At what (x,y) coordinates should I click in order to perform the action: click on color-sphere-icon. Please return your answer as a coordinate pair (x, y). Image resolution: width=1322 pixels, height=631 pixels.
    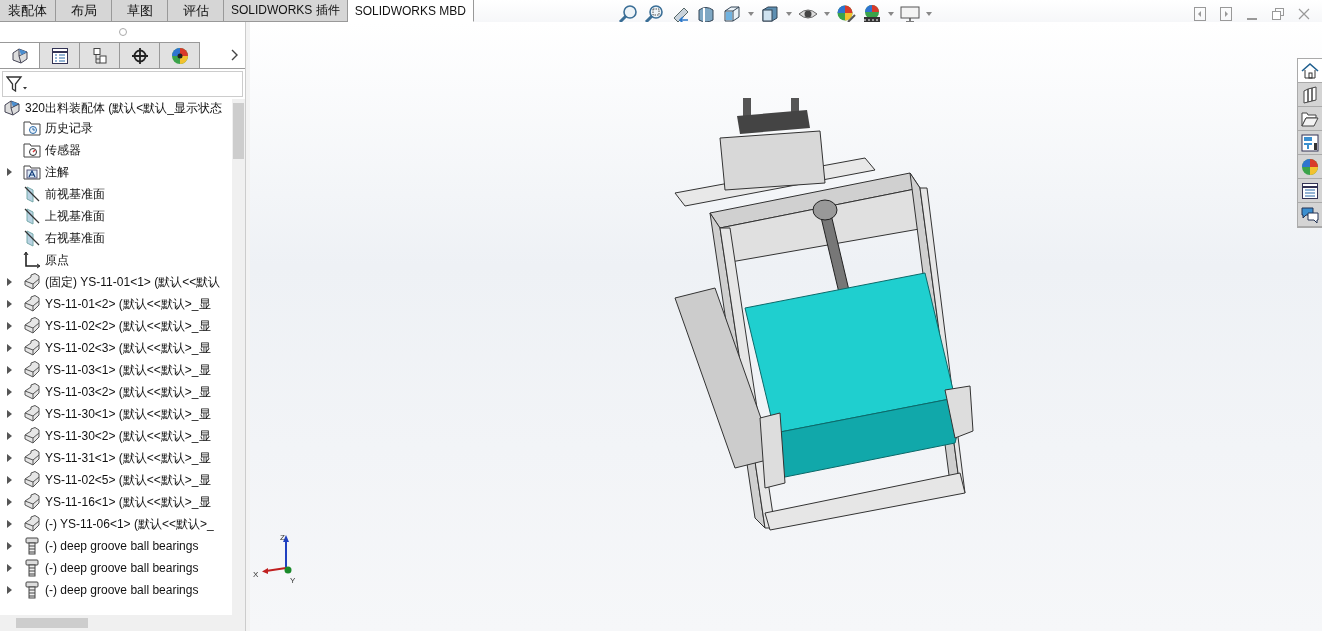
    Looking at the image, I should click on (179, 55).